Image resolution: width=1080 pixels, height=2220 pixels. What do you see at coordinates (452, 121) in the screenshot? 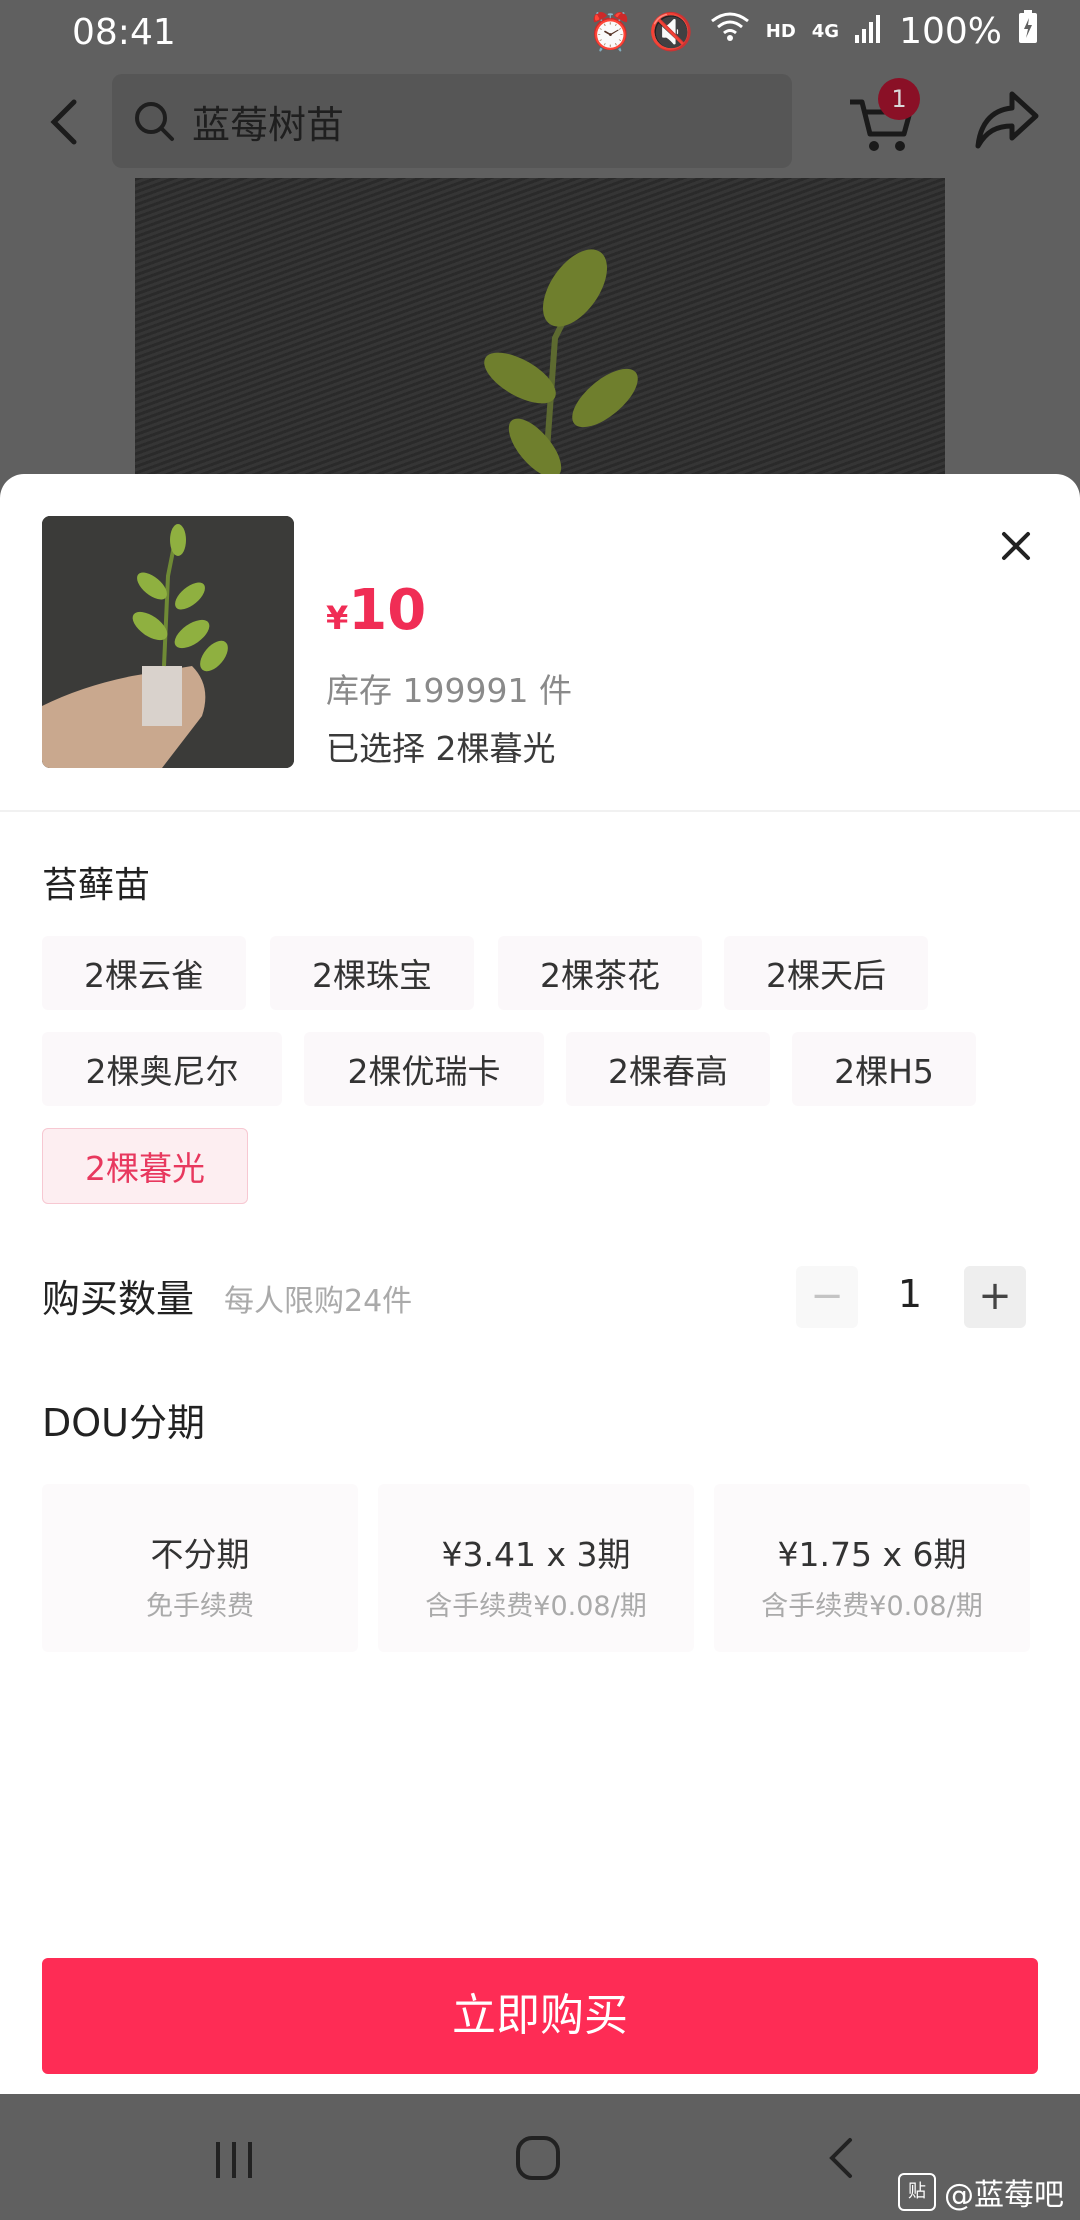
I see `search-input: 蓝莓树苗` at bounding box center [452, 121].